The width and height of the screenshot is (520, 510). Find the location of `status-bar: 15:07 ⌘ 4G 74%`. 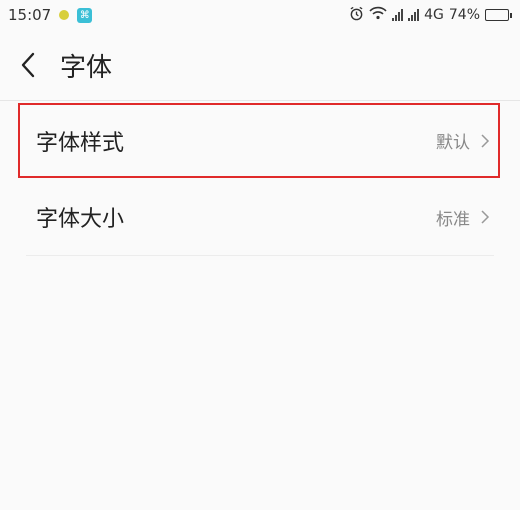

status-bar: 15:07 ⌘ 4G 74% is located at coordinates (260, 15).